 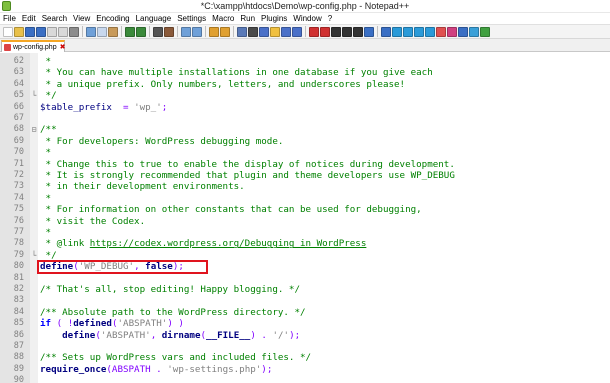 I want to click on print-icon, so click(x=74, y=31).